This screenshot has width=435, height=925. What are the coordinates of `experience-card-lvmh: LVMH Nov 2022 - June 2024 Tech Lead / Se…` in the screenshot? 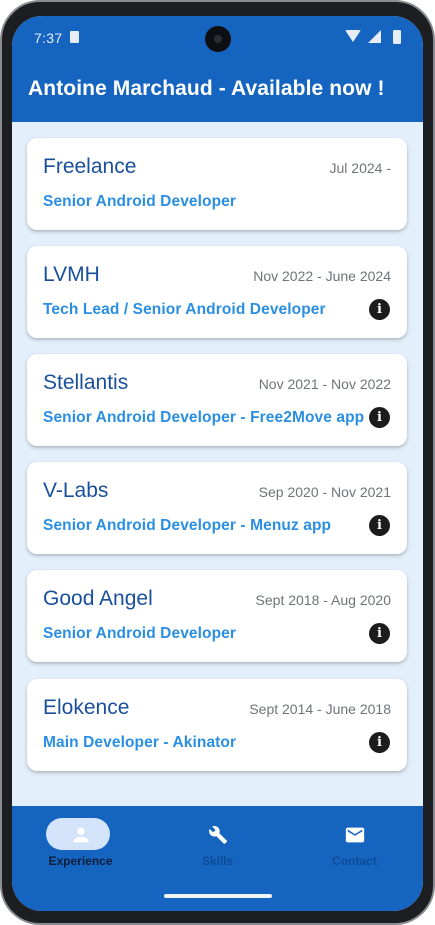 It's located at (217, 292).